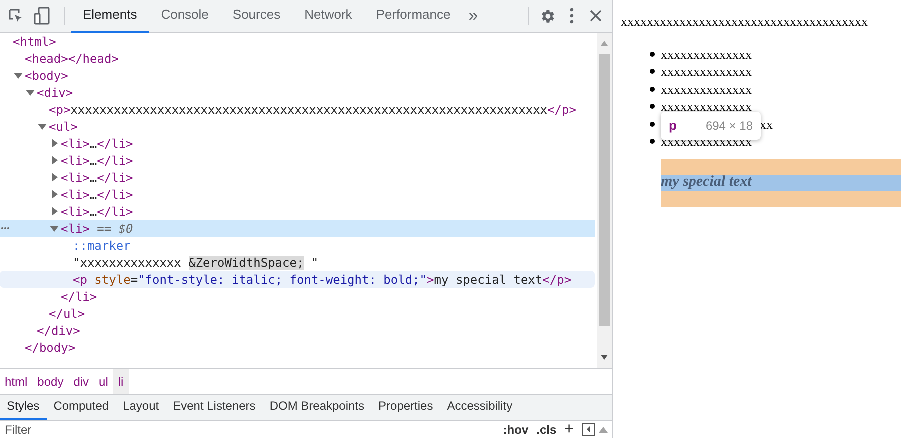 This screenshot has width=901, height=438. Describe the element at coordinates (46, 75) in the screenshot. I see `dom-node: <body>` at that location.